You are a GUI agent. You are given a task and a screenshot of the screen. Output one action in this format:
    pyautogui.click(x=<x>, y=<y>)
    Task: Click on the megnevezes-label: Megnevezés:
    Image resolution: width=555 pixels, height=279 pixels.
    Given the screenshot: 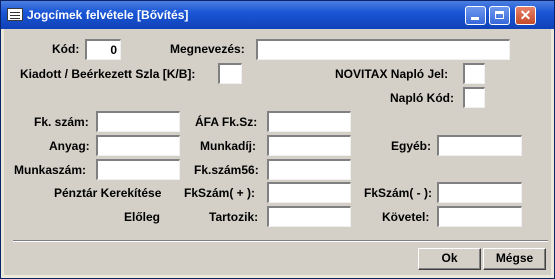 What is the action you would take?
    pyautogui.click(x=207, y=49)
    